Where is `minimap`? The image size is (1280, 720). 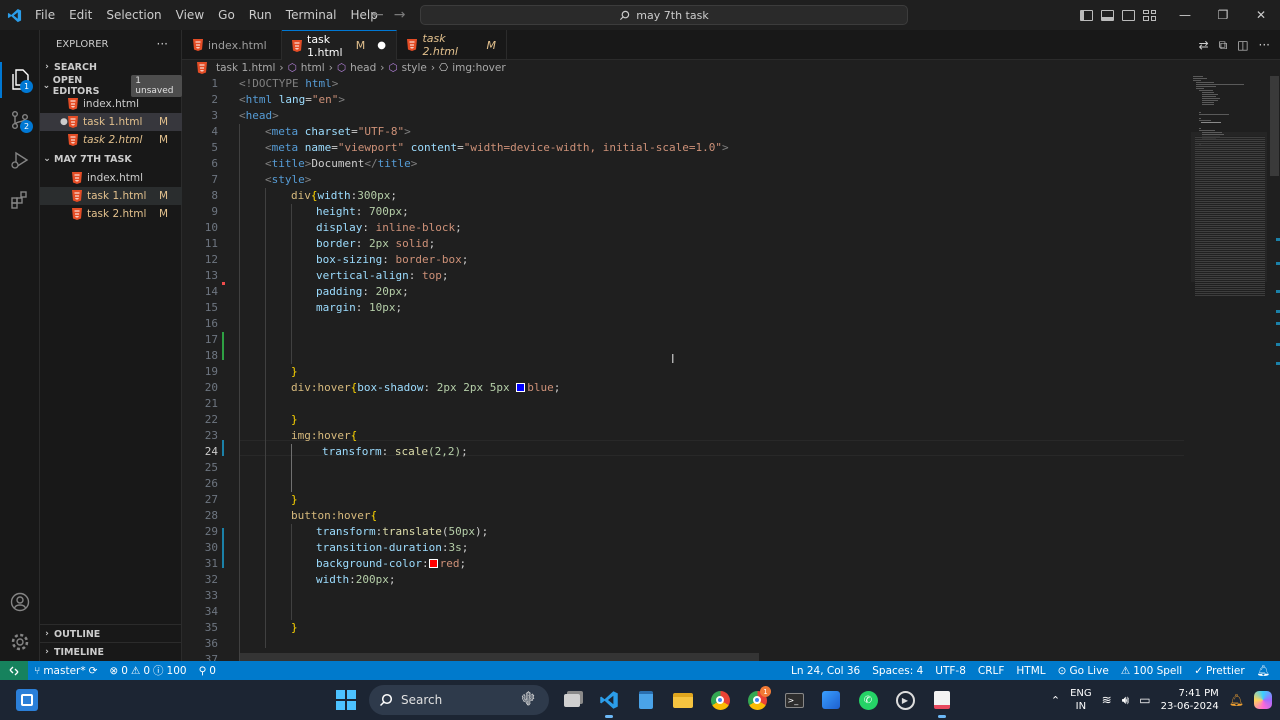
minimap is located at coordinates (1227, 368).